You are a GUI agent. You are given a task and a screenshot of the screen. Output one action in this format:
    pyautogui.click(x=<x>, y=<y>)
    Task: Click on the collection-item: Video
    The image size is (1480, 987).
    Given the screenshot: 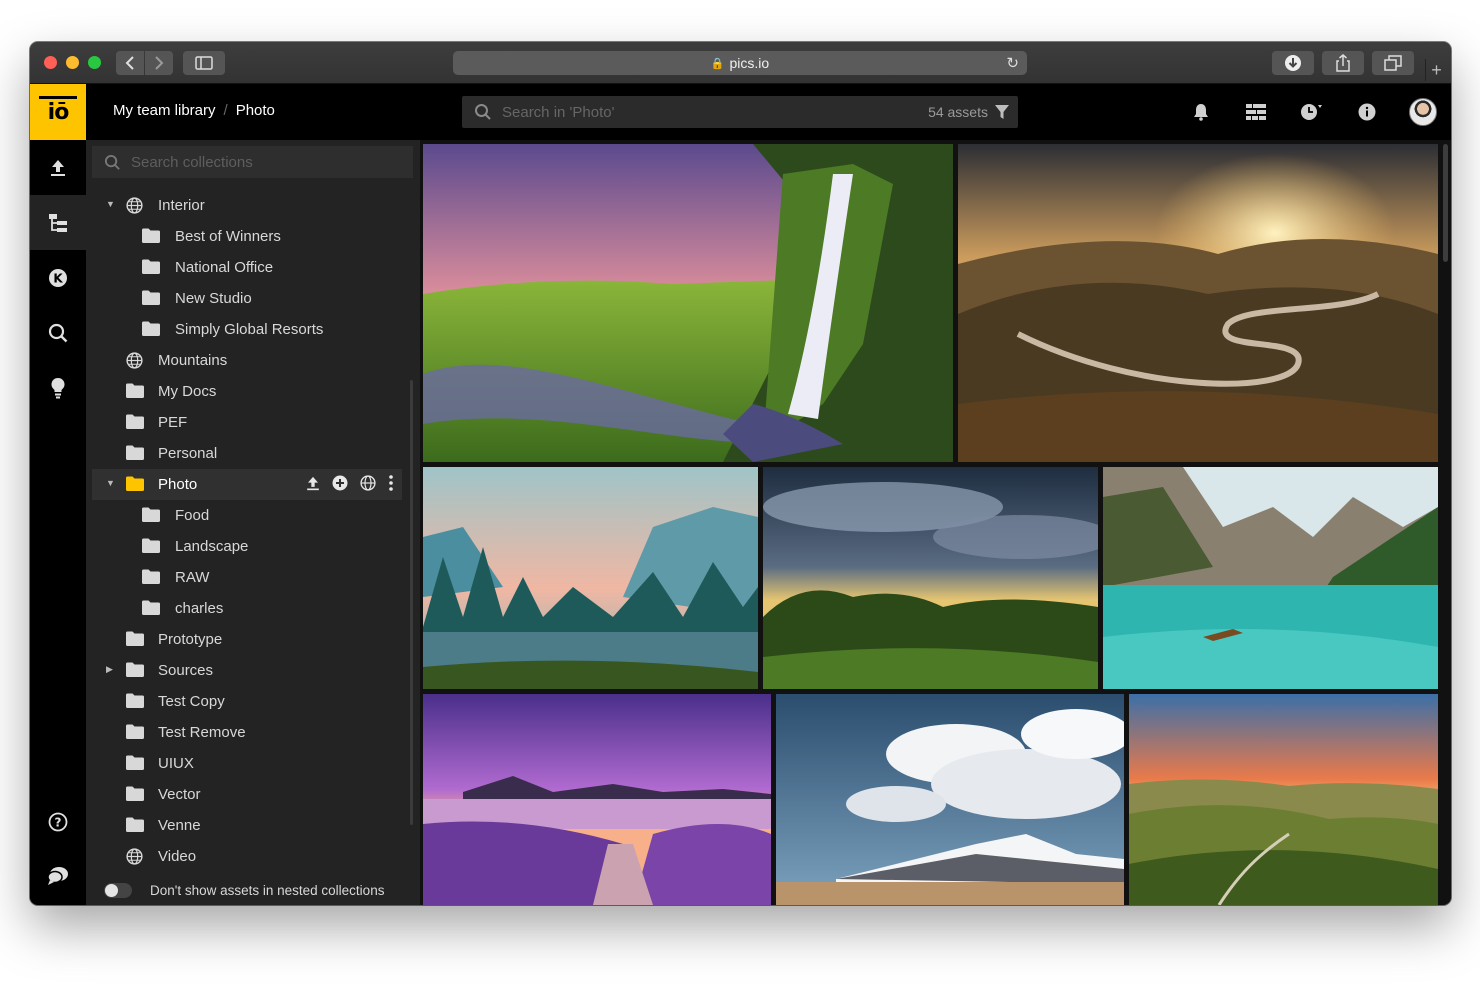 What is the action you would take?
    pyautogui.click(x=247, y=856)
    